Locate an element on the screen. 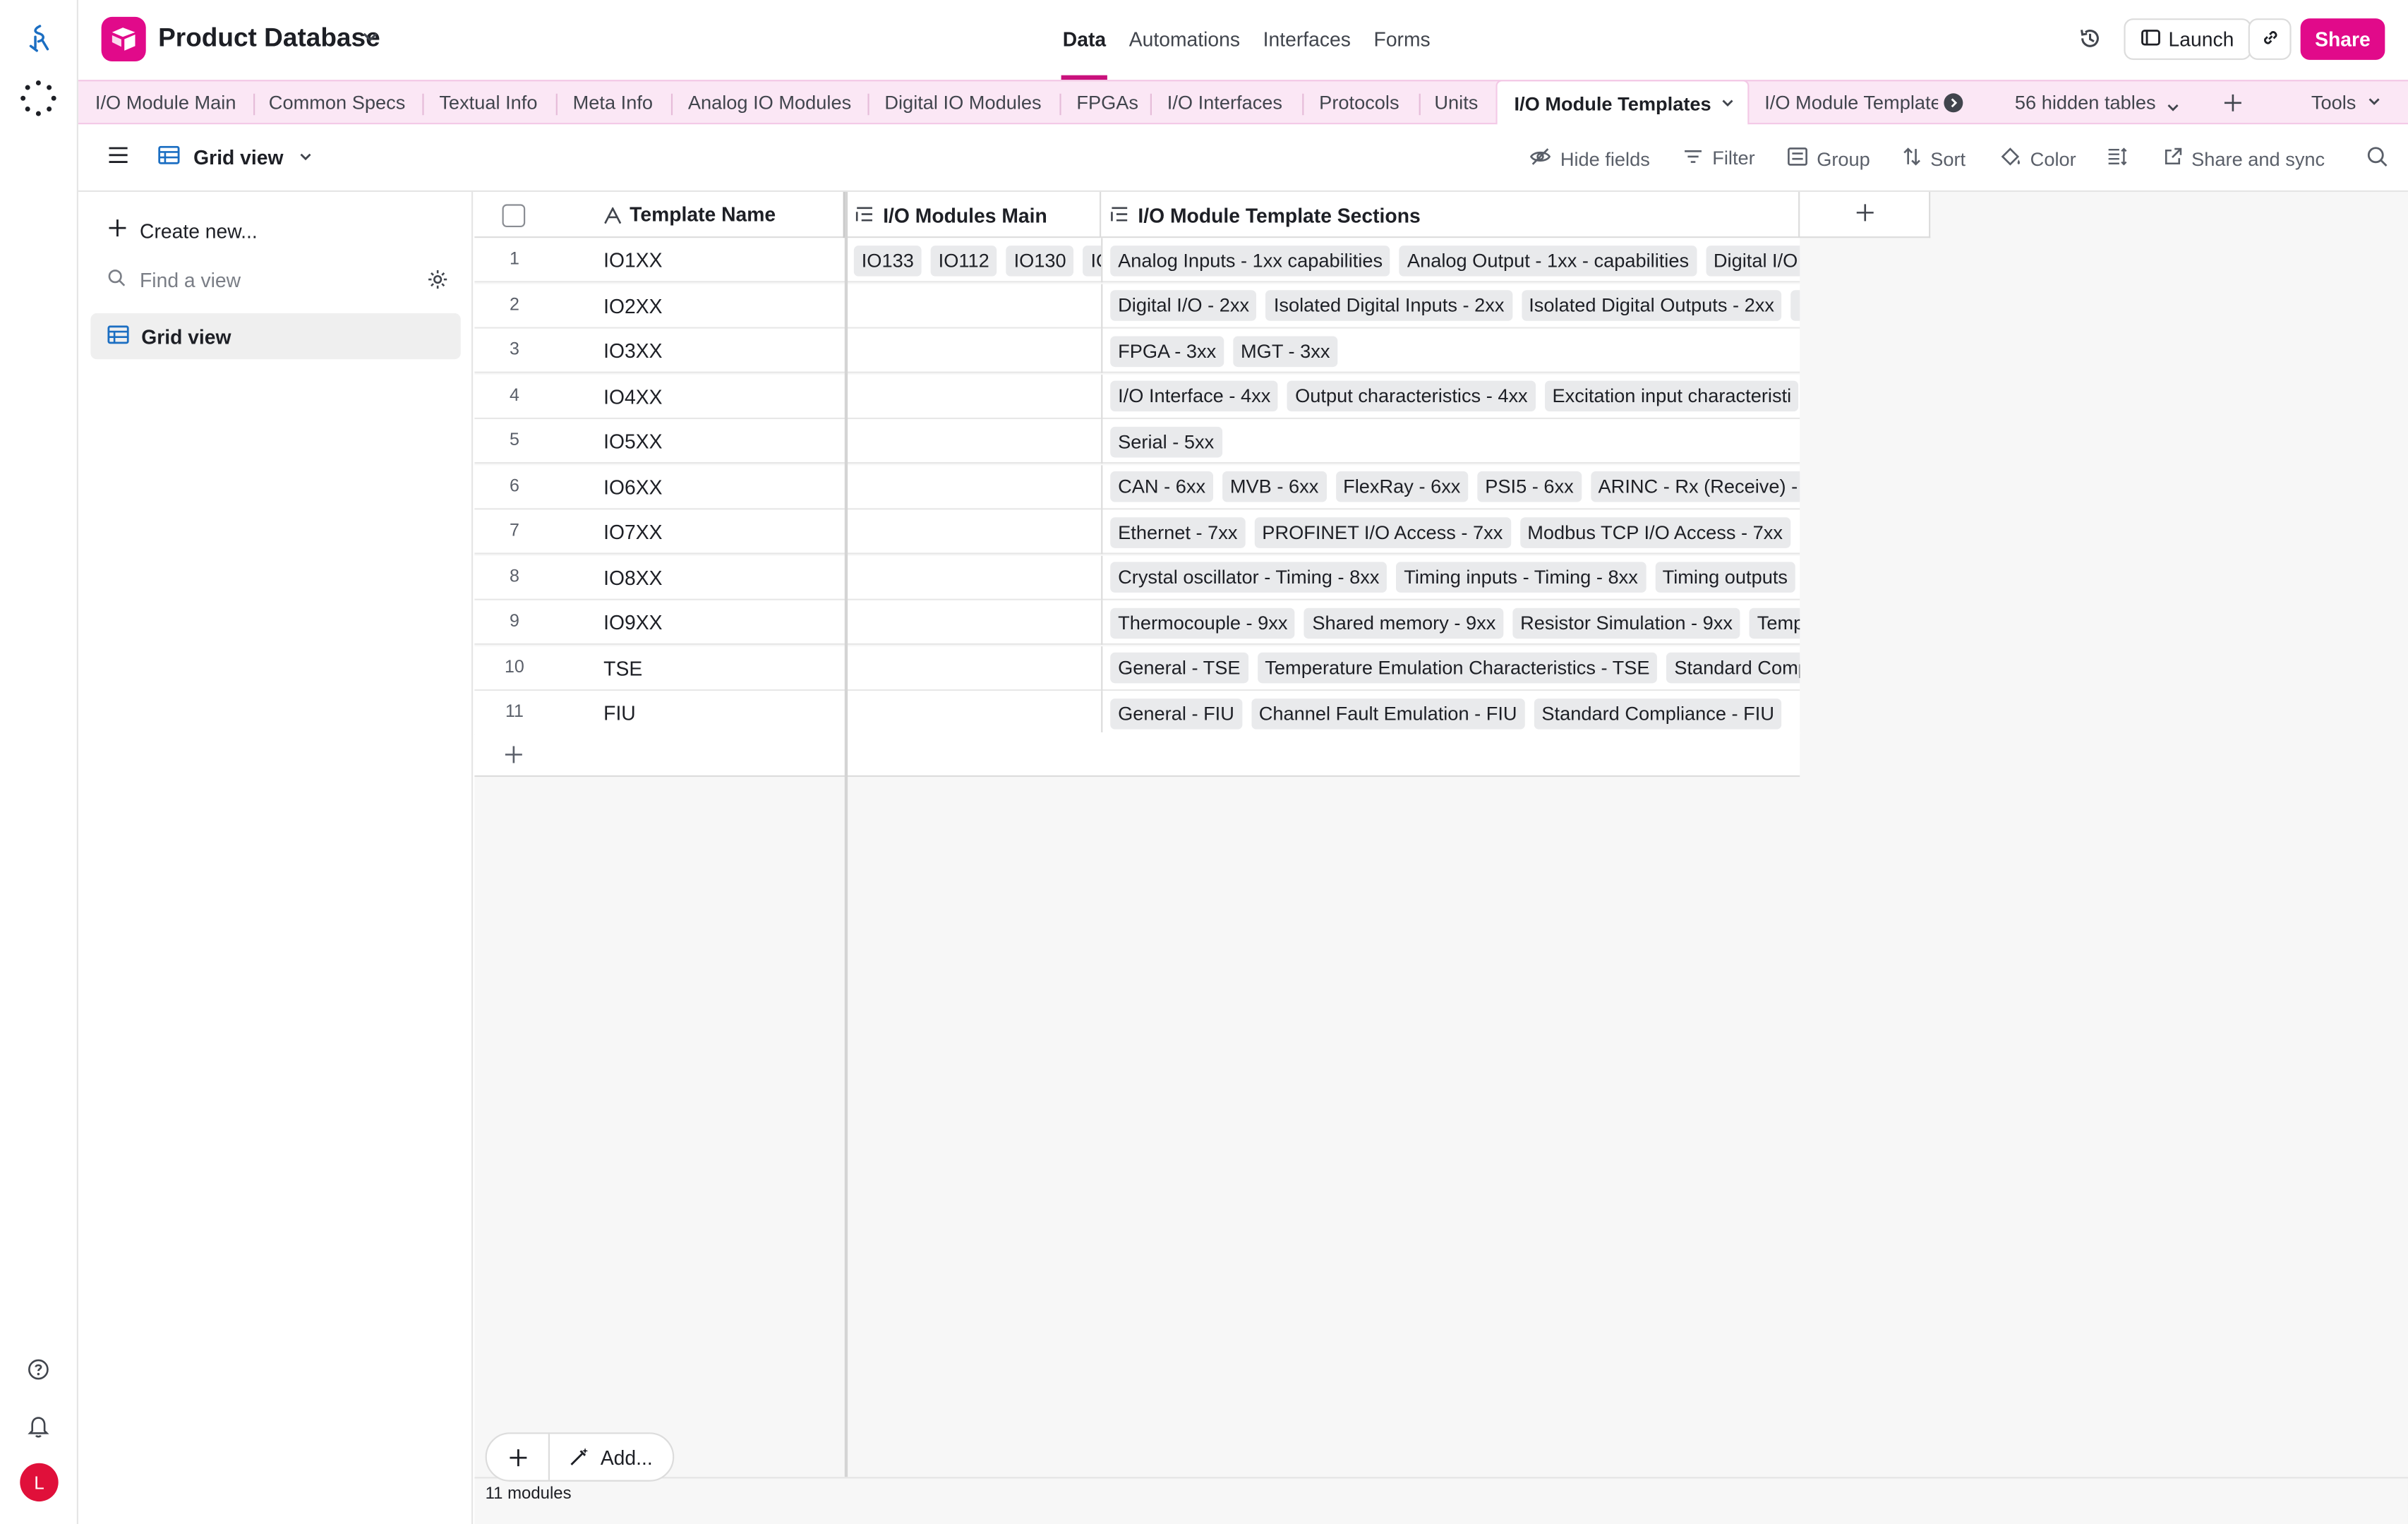  linked-record-pill: Shared memory - 9xx is located at coordinates (1404, 623).